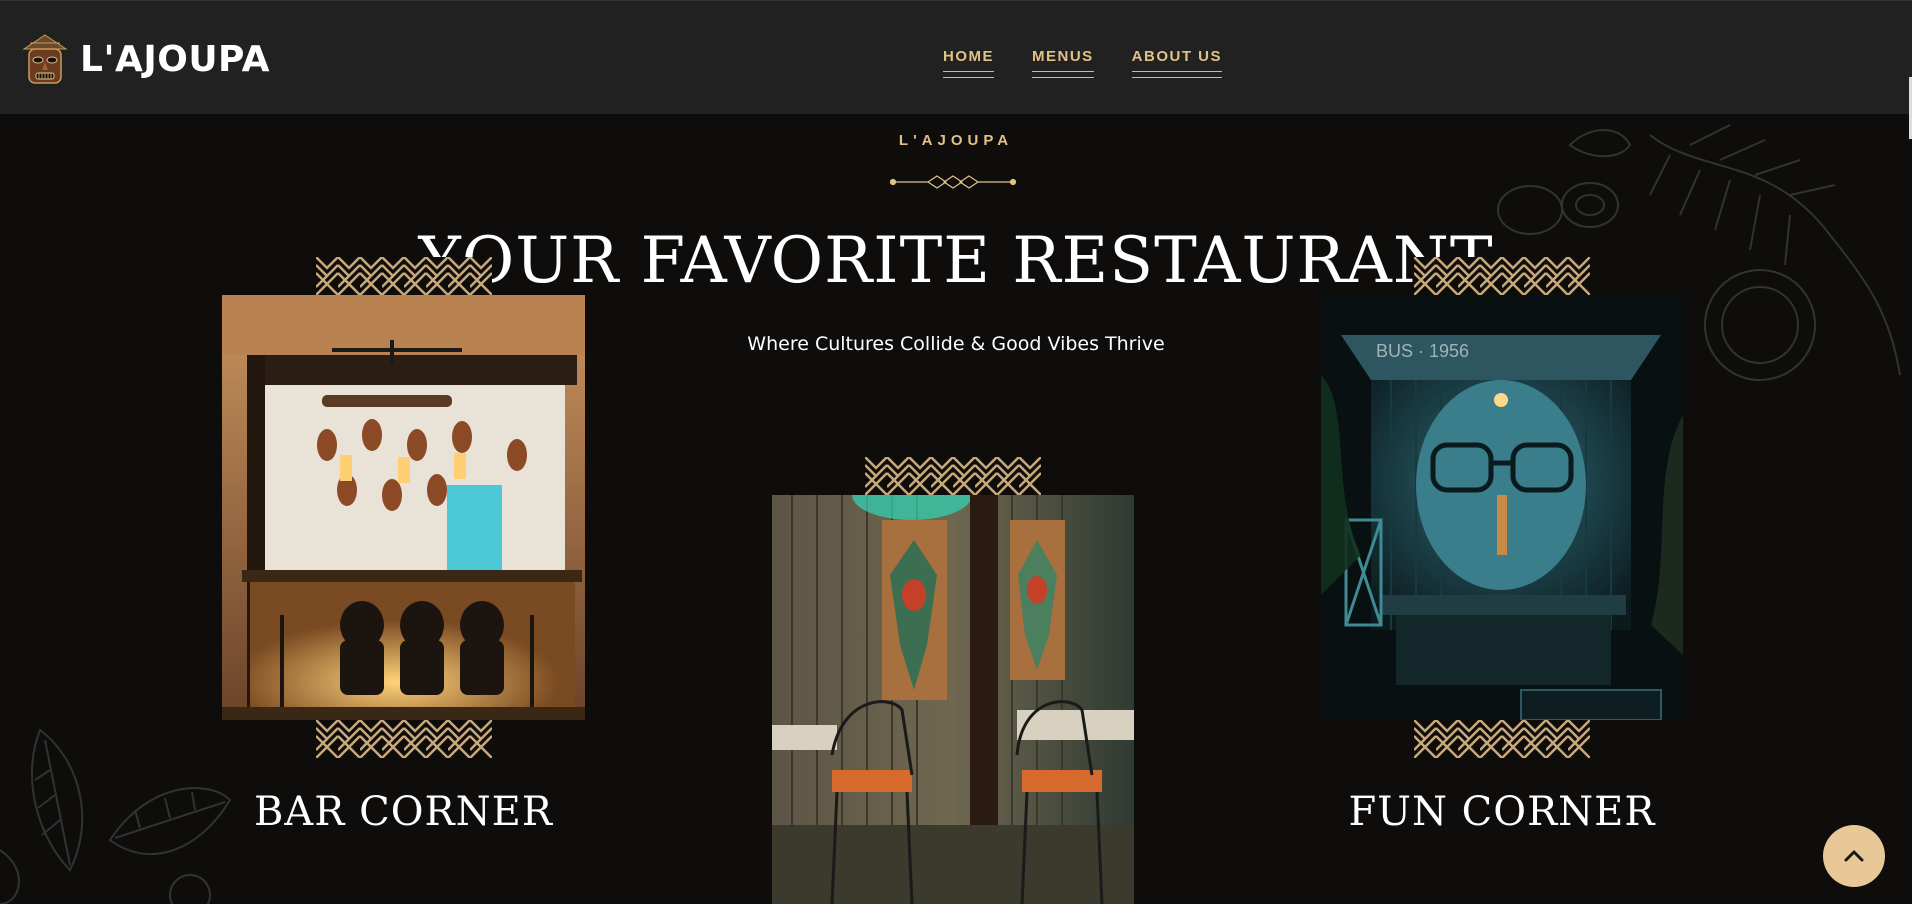 This screenshot has height=904, width=1912. I want to click on brand-name: L'AJOUPA, so click(175, 59).